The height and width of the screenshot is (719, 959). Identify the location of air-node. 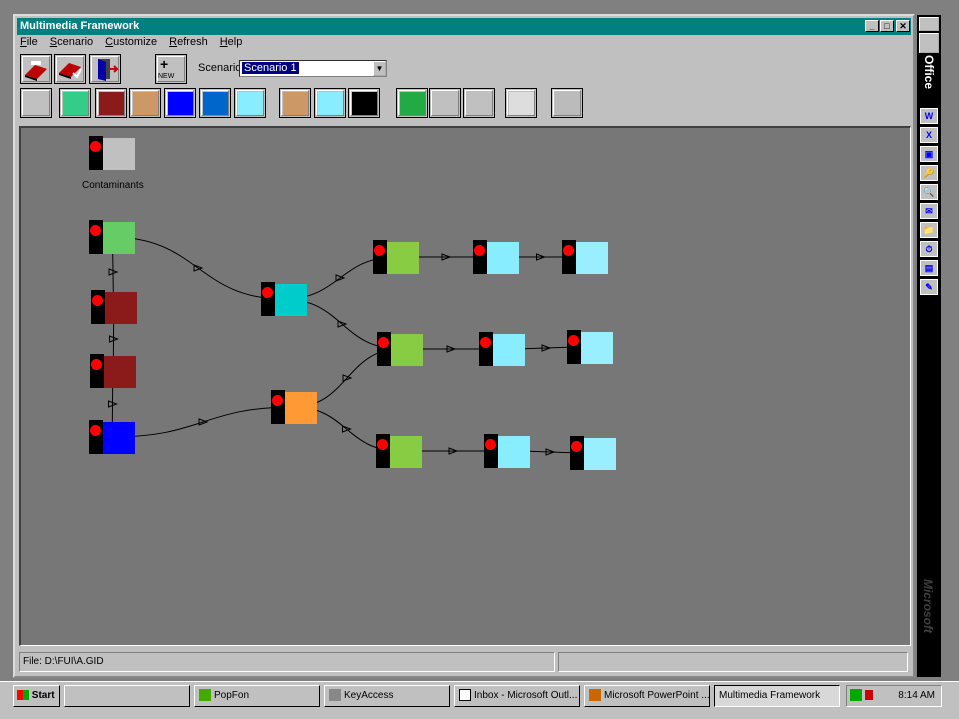
(284, 299).